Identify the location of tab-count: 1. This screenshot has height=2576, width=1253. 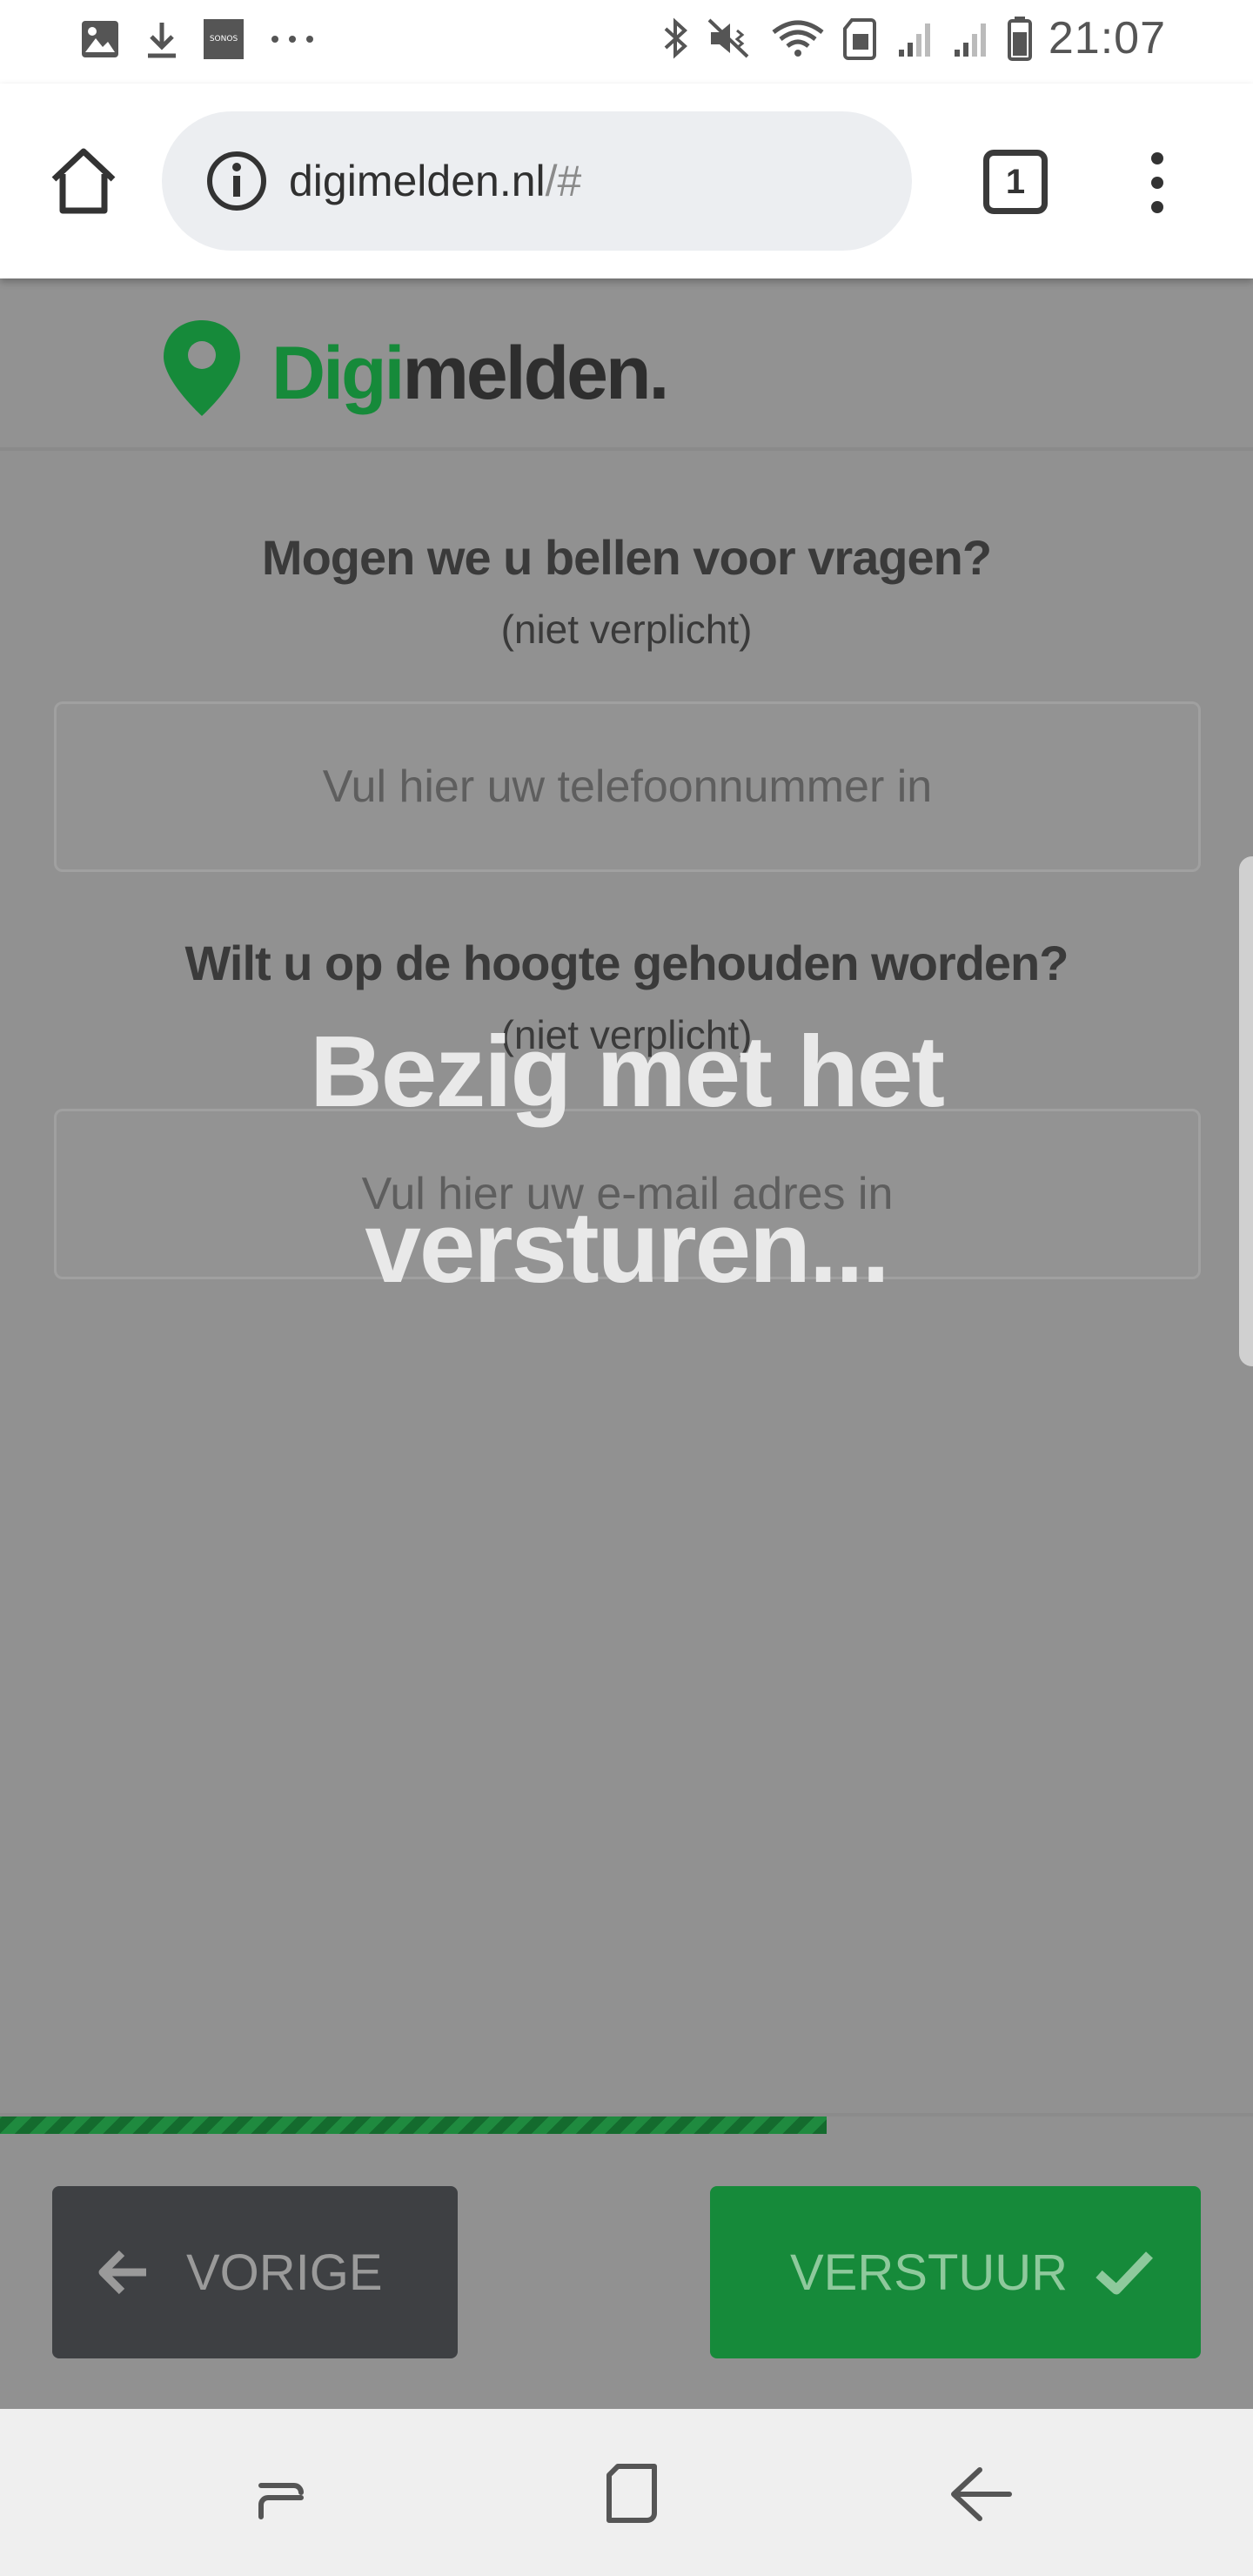
(1016, 181).